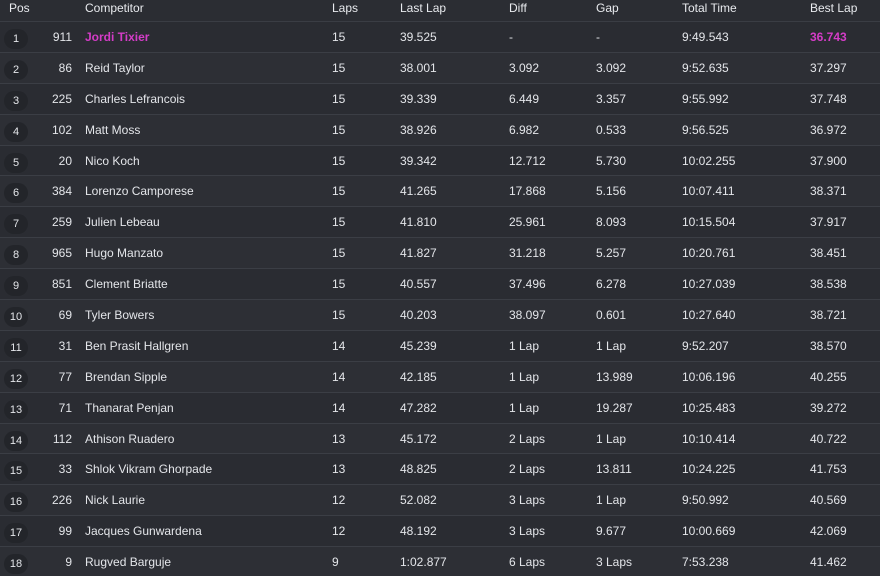 The image size is (880, 576). I want to click on diff-value: -, so click(511, 37).